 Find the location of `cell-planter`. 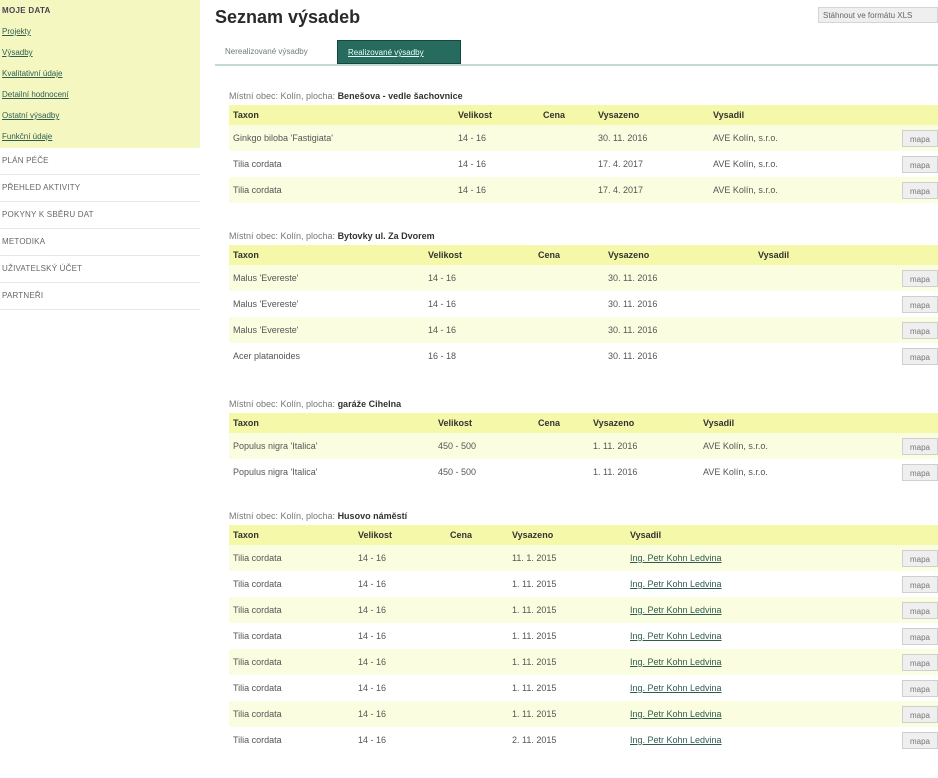

cell-planter is located at coordinates (823, 304).